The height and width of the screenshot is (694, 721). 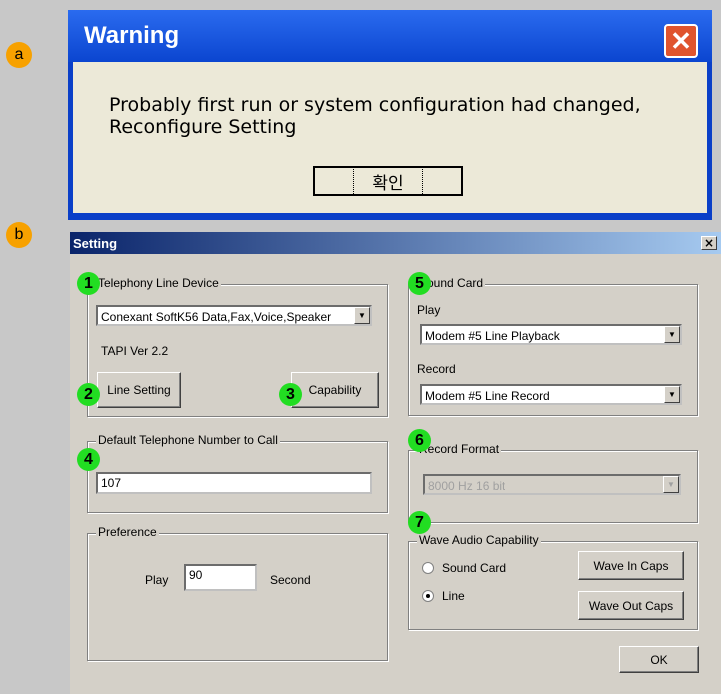 I want to click on setting-close-button: ×, so click(x=709, y=243).